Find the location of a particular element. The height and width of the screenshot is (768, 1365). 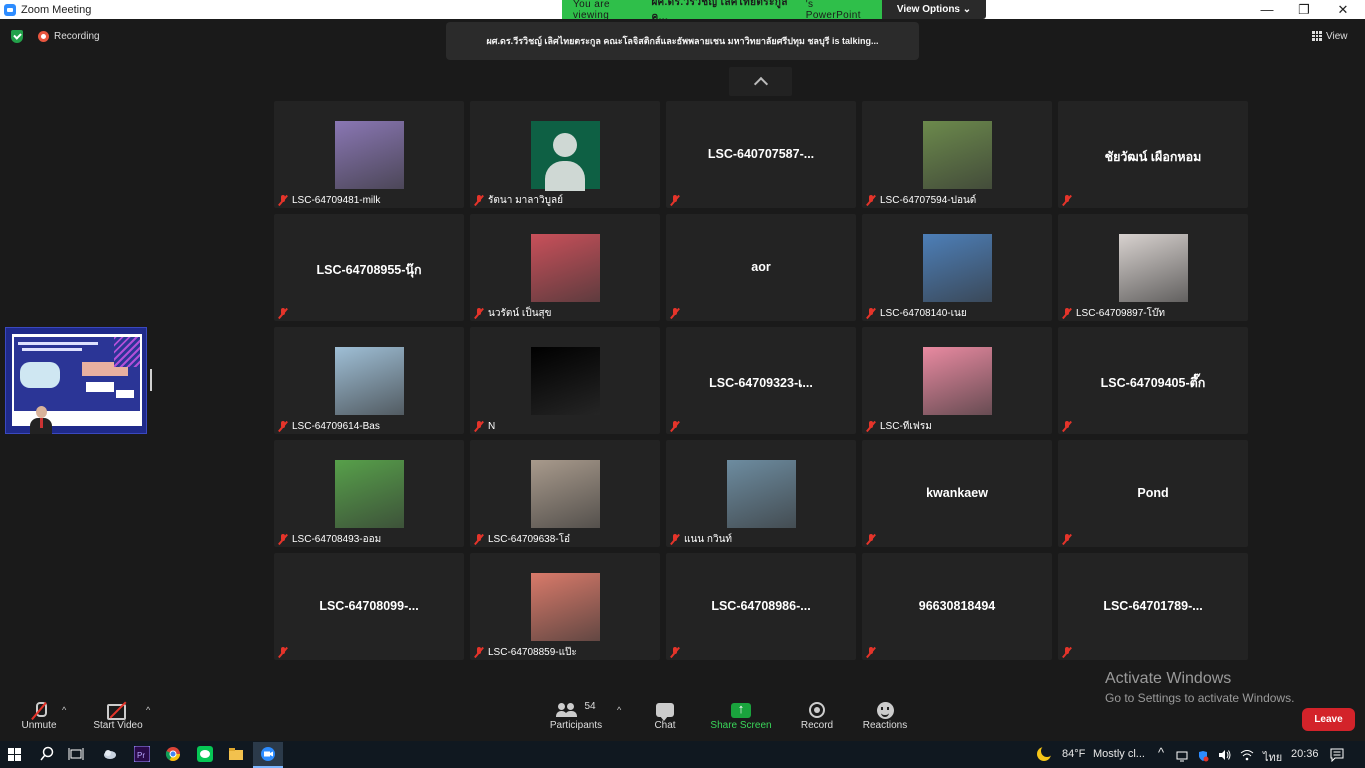

start-video-button: Start Video is located at coordinates (118, 715).